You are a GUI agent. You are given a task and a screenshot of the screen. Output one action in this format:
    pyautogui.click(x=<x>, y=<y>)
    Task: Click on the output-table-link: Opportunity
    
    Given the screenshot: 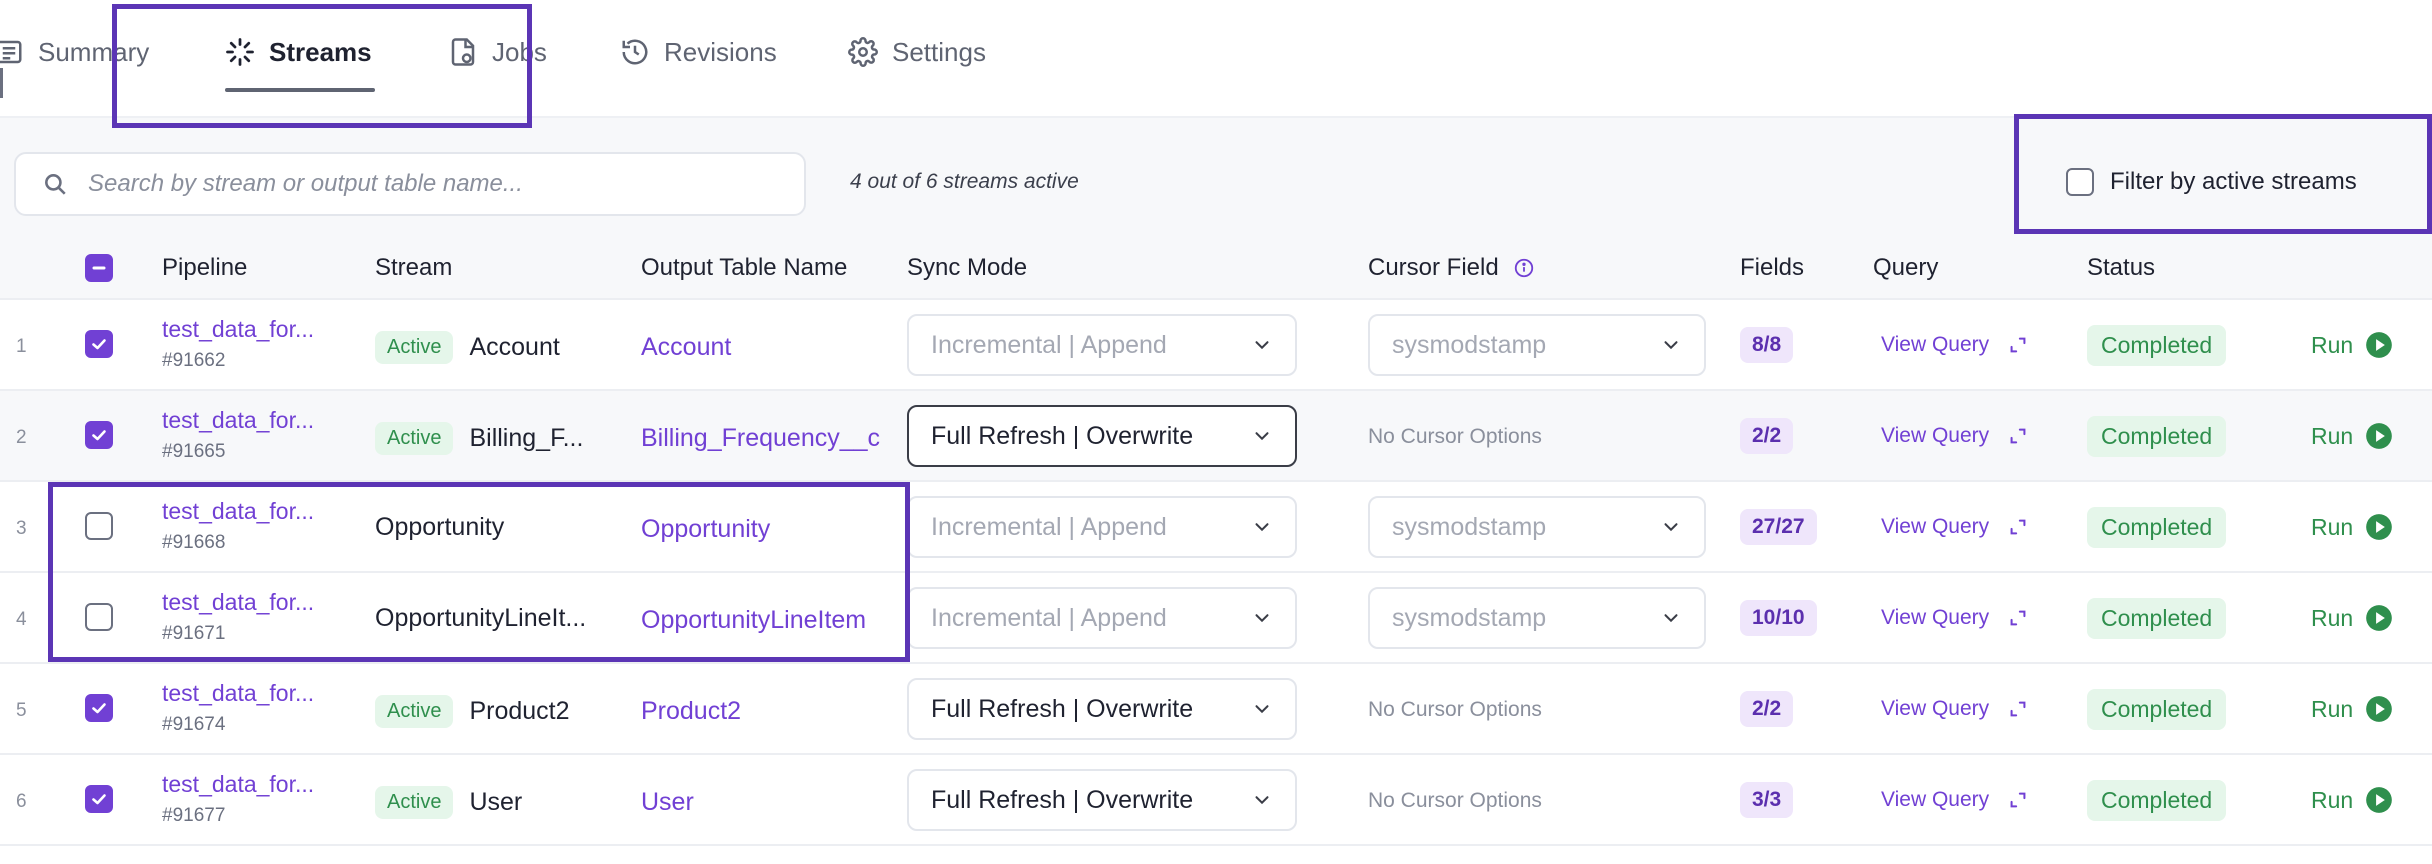 What is the action you would take?
    pyautogui.click(x=705, y=529)
    